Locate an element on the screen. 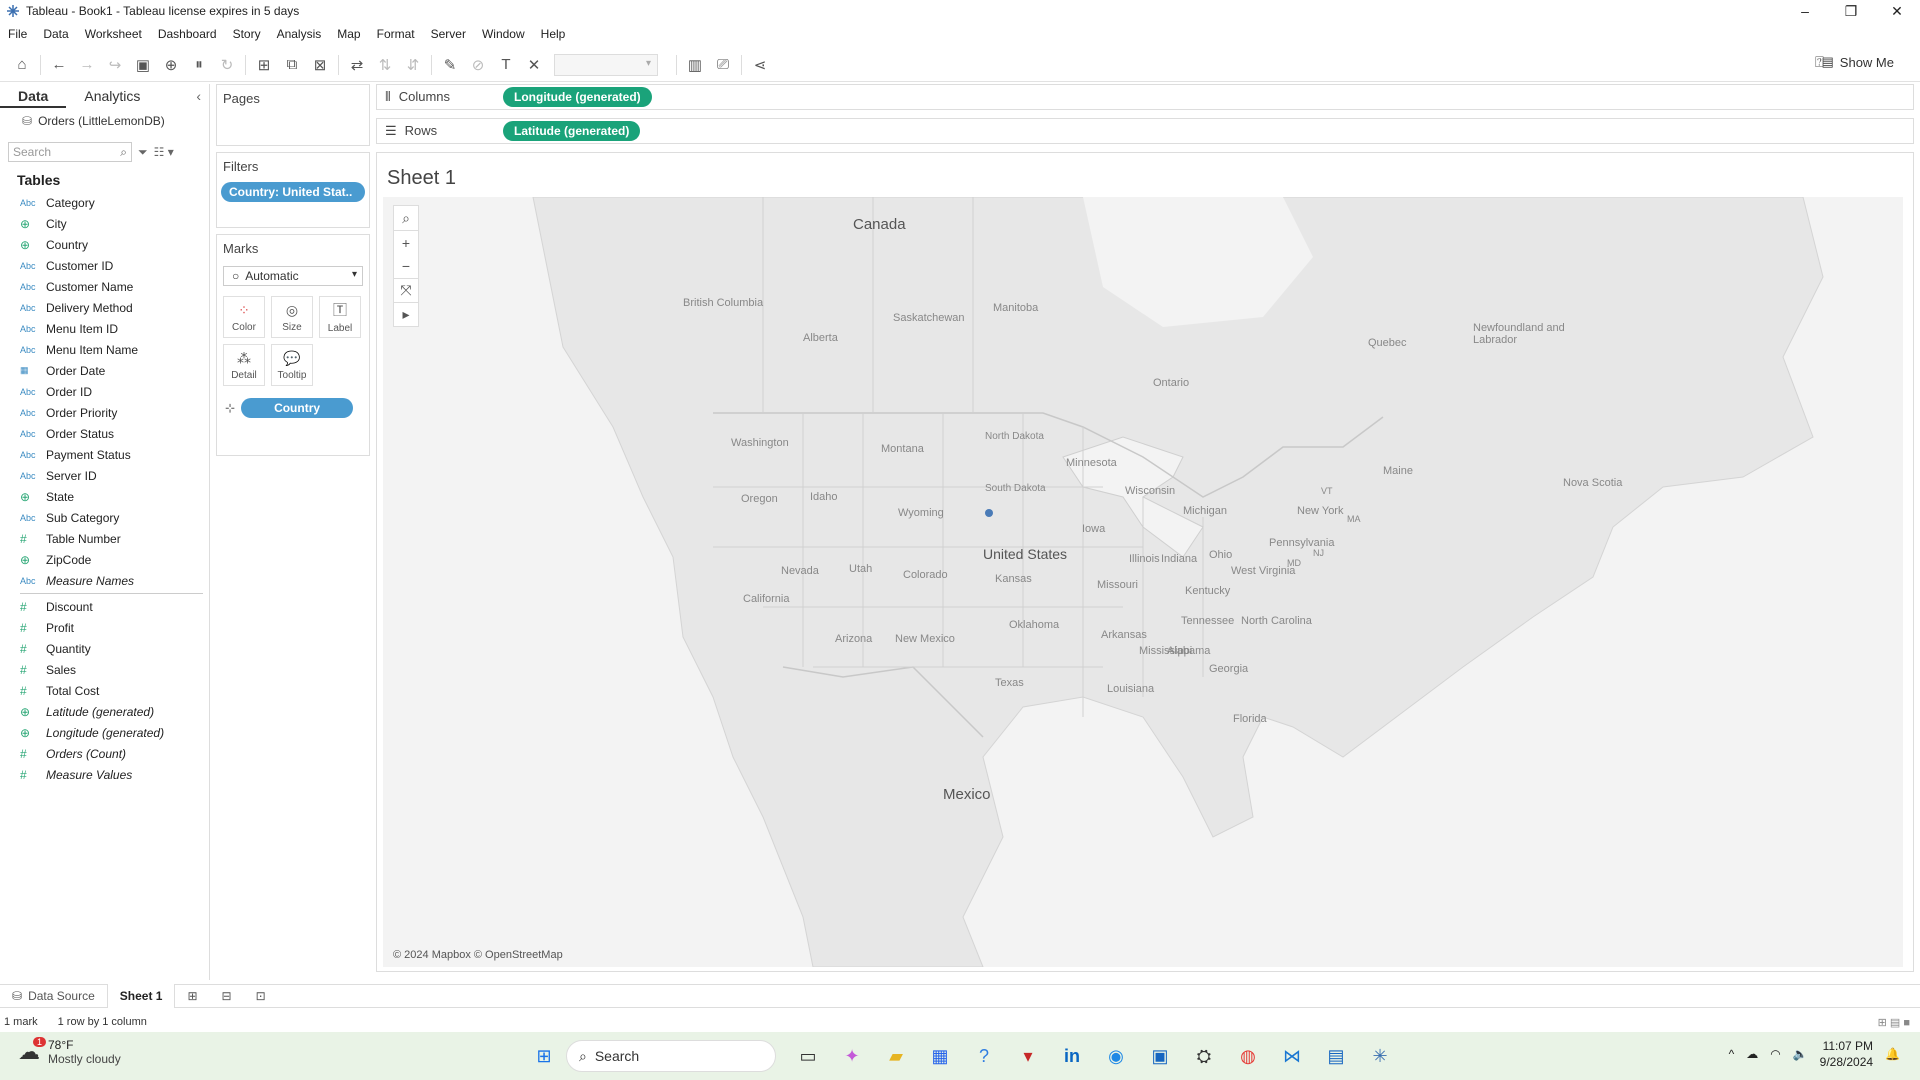 The height and width of the screenshot is (1080, 1920). tray-overflow-icon: ^ is located at coordinates (1732, 1054).